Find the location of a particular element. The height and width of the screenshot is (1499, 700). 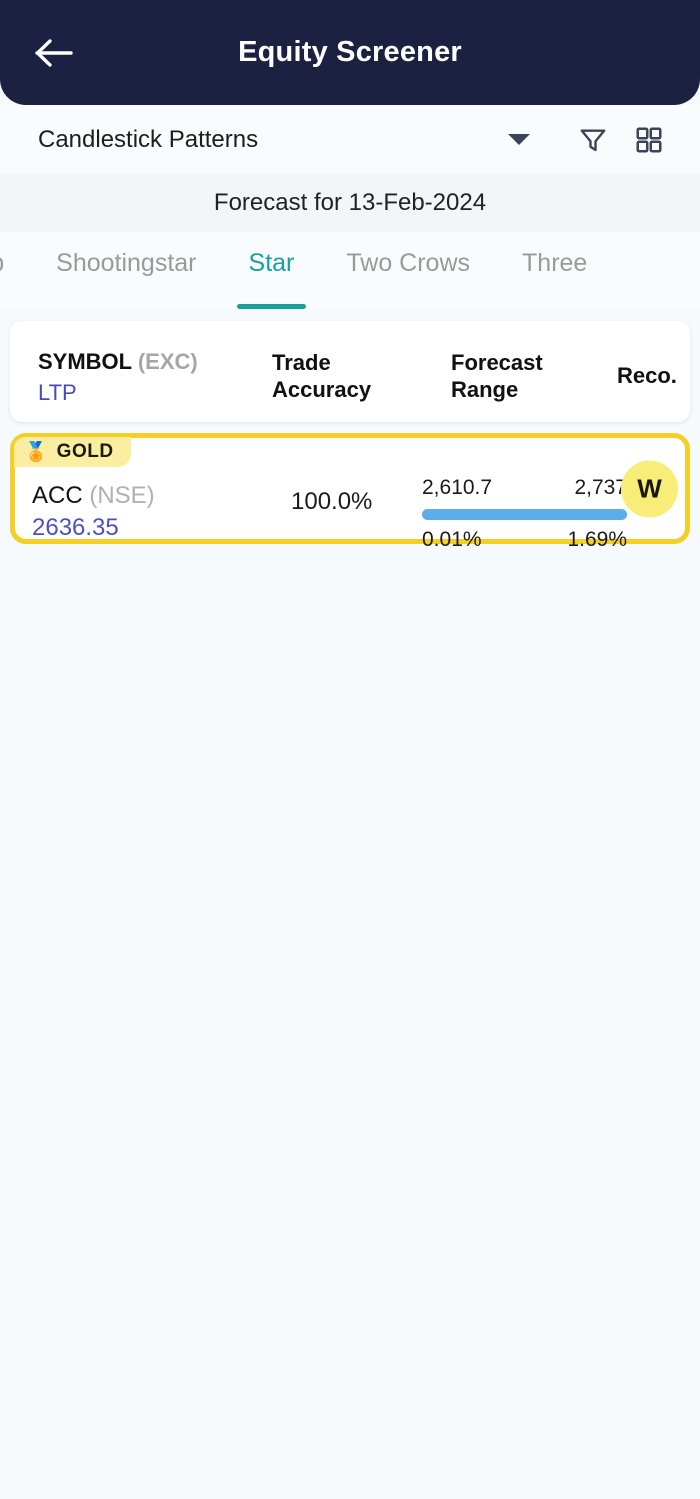

app-bar: Equity Screener is located at coordinates (350, 52).